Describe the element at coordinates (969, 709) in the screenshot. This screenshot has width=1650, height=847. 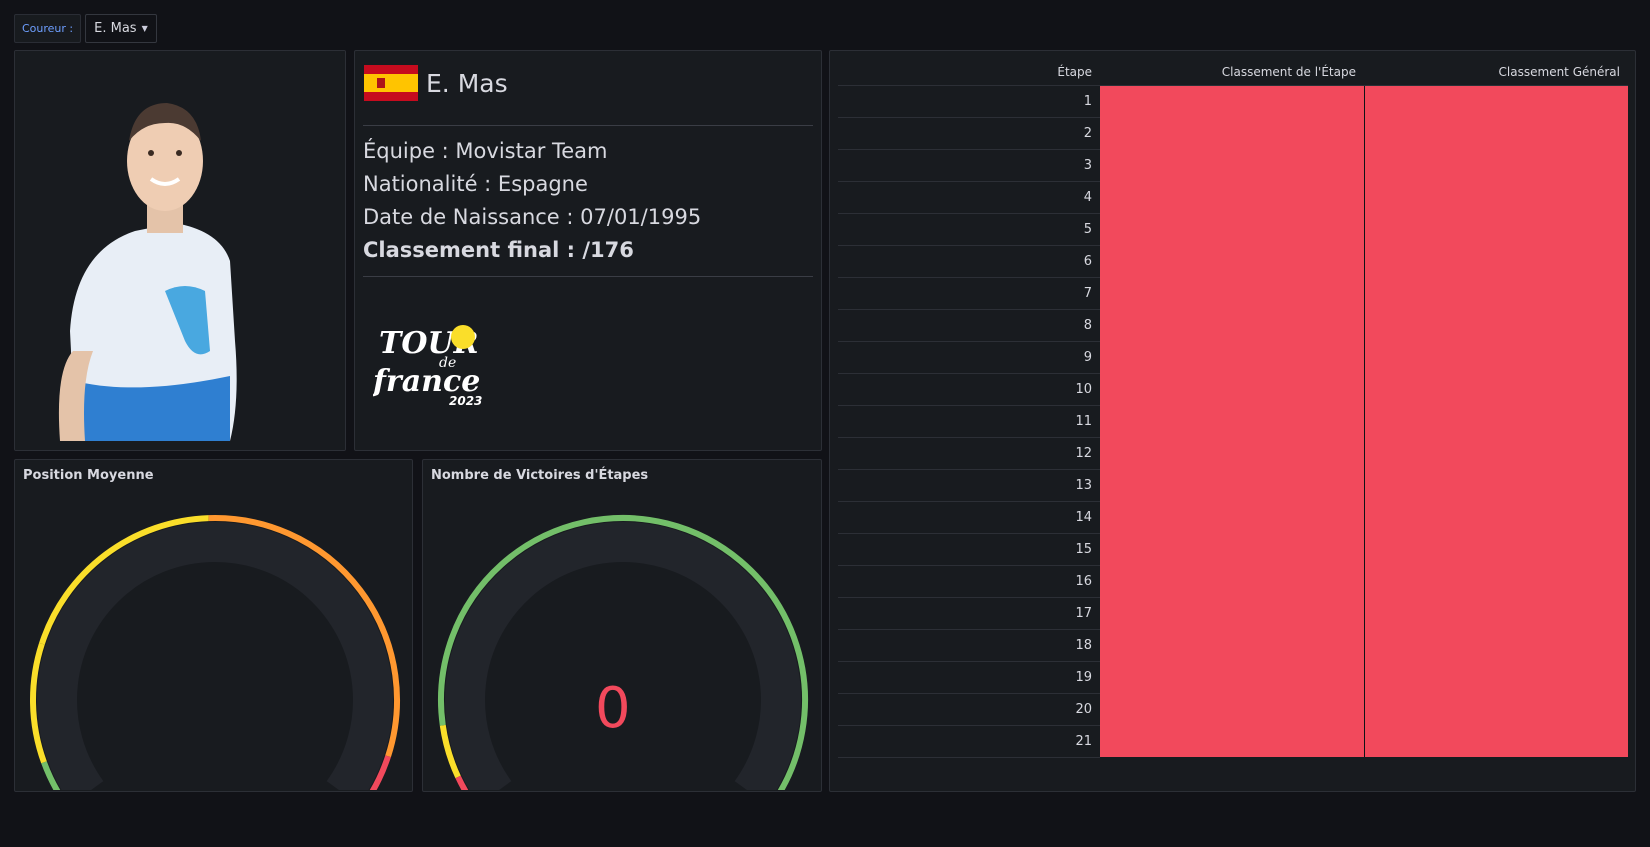
I see `stage-number-cell: 20` at that location.